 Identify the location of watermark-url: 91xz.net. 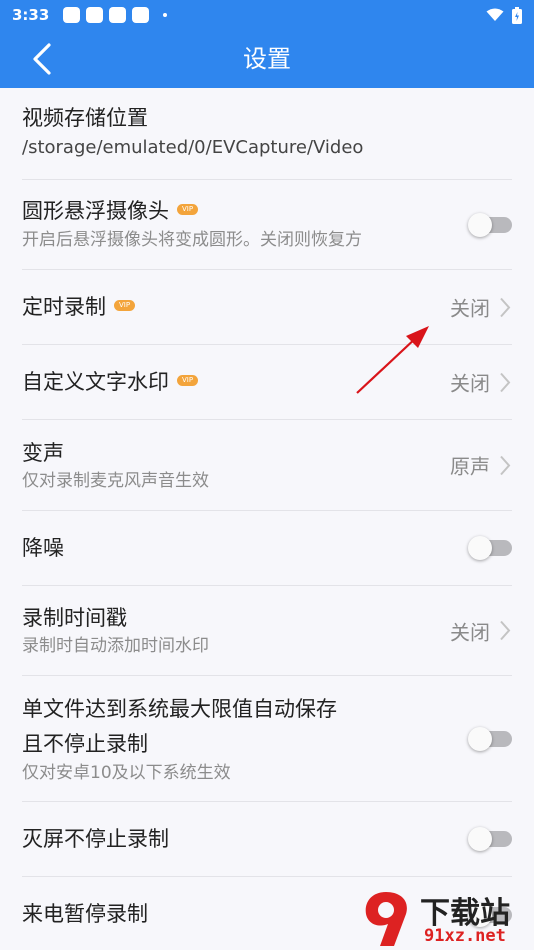
(465, 936).